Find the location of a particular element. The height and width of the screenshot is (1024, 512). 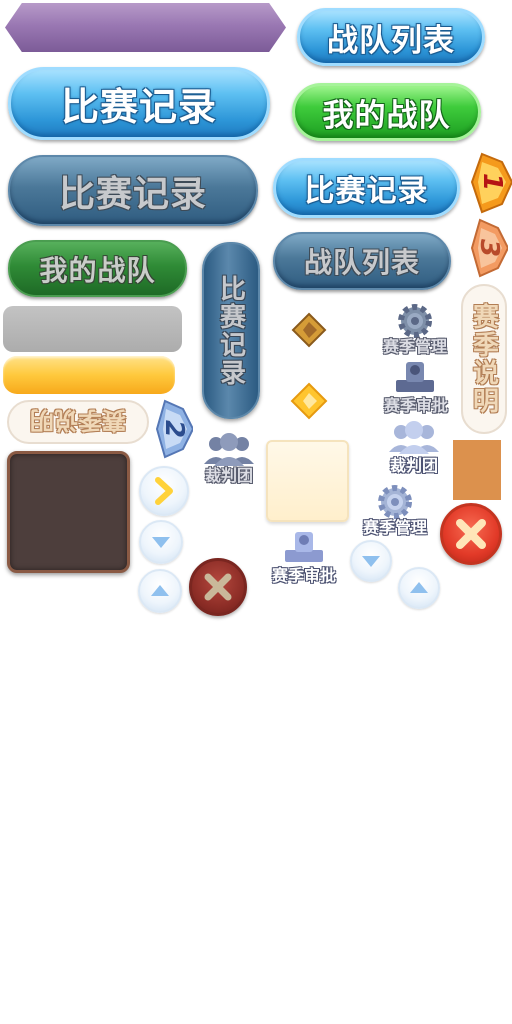

my-team-button: 我的战队 is located at coordinates (386, 112).